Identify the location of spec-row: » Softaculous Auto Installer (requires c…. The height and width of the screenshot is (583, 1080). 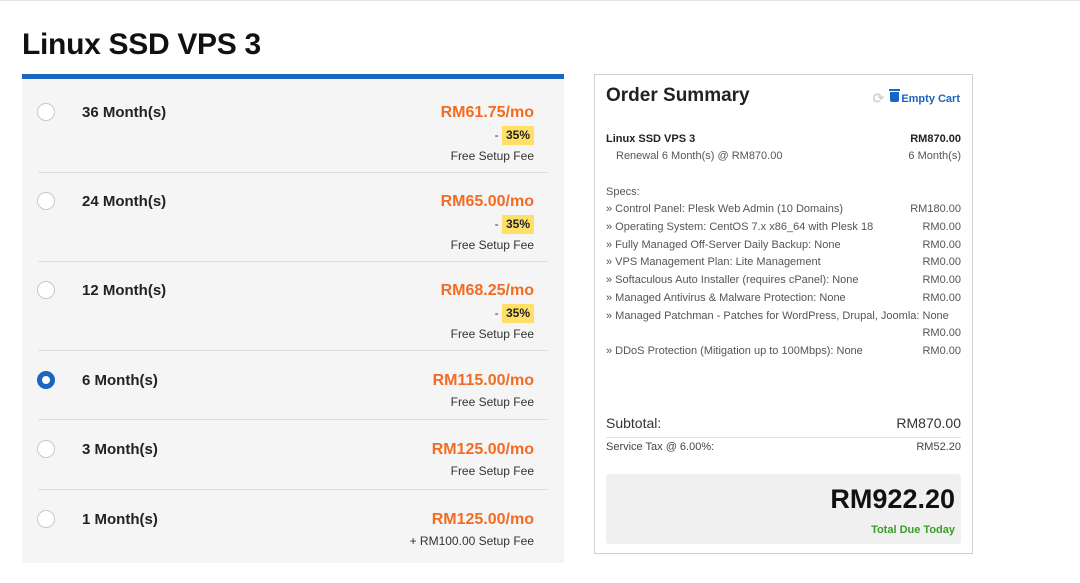
(783, 280).